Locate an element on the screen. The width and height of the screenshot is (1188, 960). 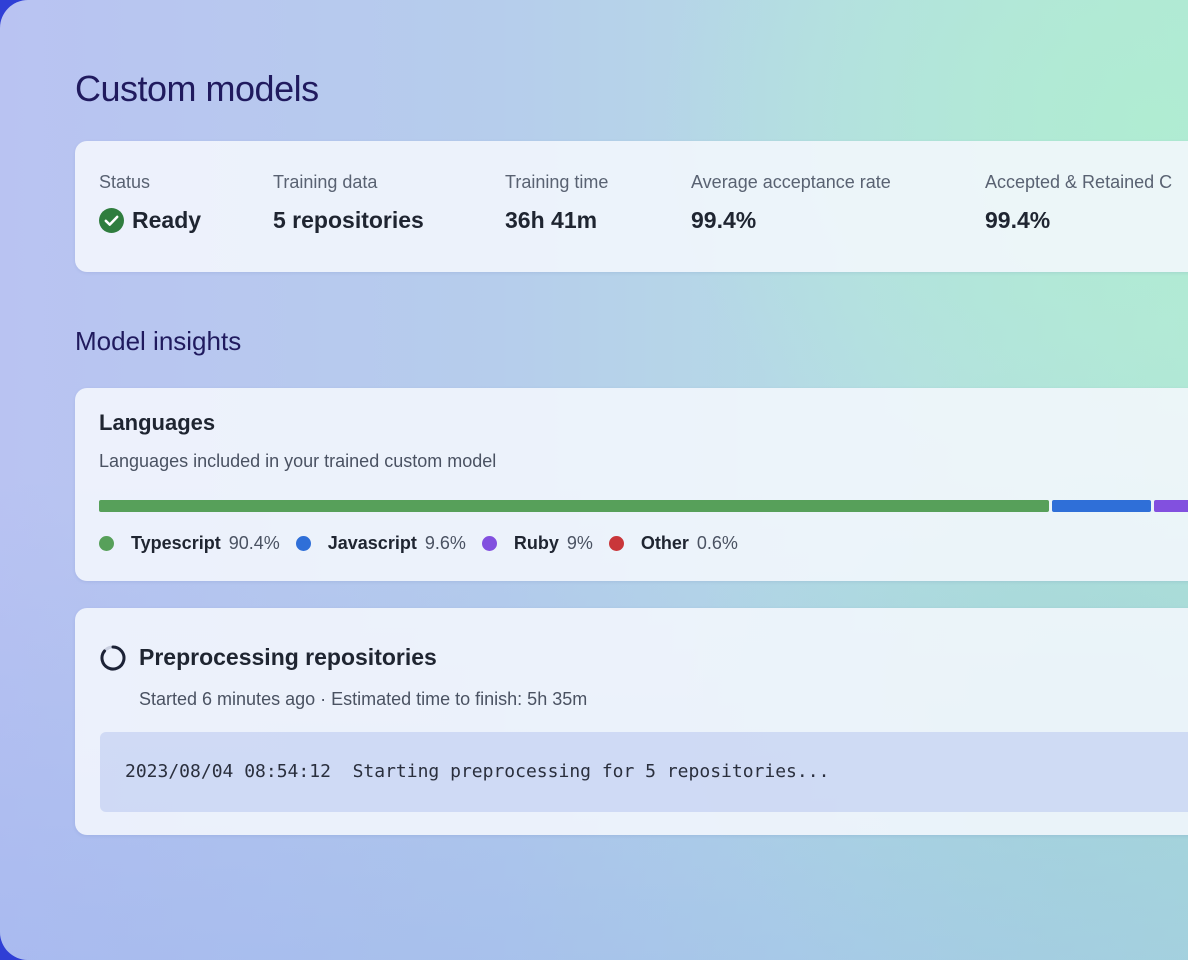
stat-value: 36h 41m is located at coordinates (551, 220).